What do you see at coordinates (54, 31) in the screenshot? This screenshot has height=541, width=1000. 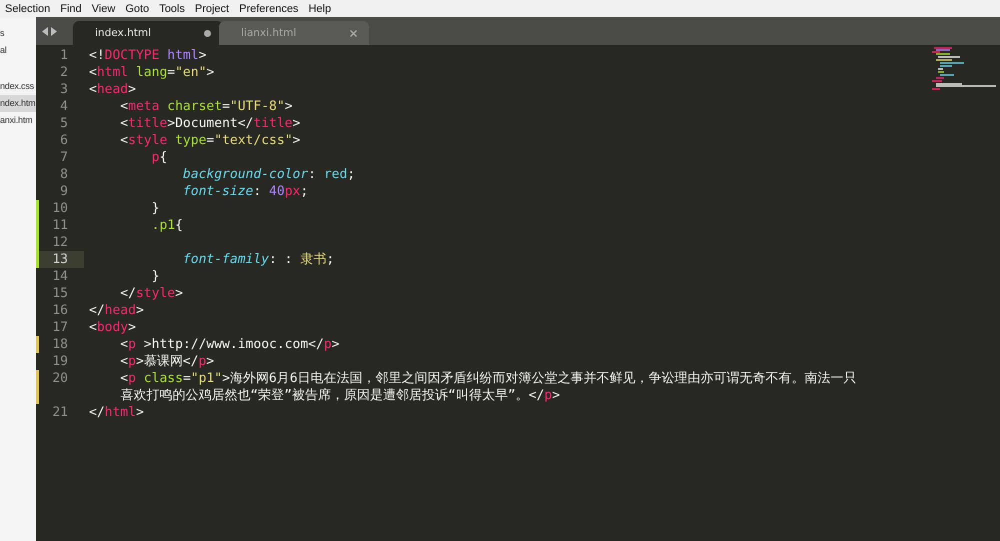 I see `right-arrow-icon` at bounding box center [54, 31].